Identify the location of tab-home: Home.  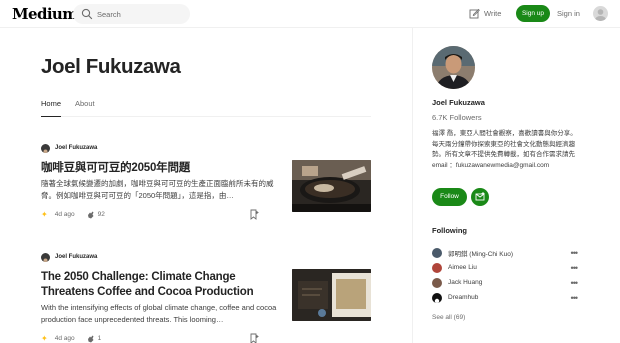
(51, 108).